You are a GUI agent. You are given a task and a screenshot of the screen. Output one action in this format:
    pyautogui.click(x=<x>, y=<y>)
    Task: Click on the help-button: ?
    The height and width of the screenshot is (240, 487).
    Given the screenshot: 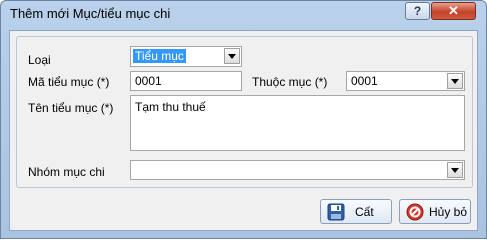 What is the action you would take?
    pyautogui.click(x=417, y=11)
    